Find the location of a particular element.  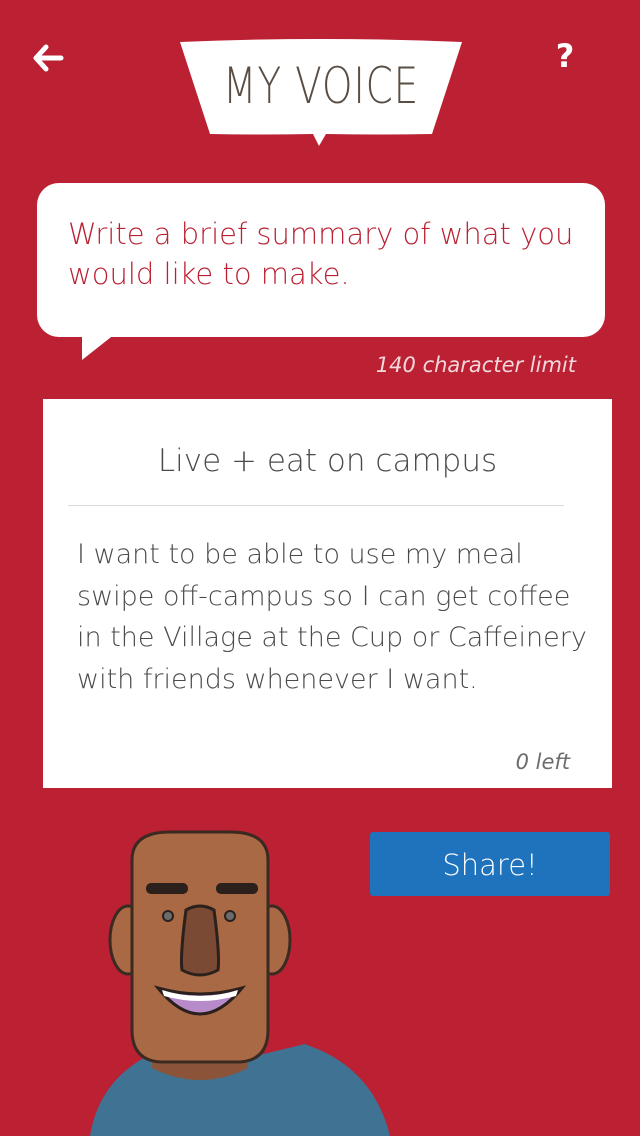

entry-title: Live + eat on campus is located at coordinates (327, 461).